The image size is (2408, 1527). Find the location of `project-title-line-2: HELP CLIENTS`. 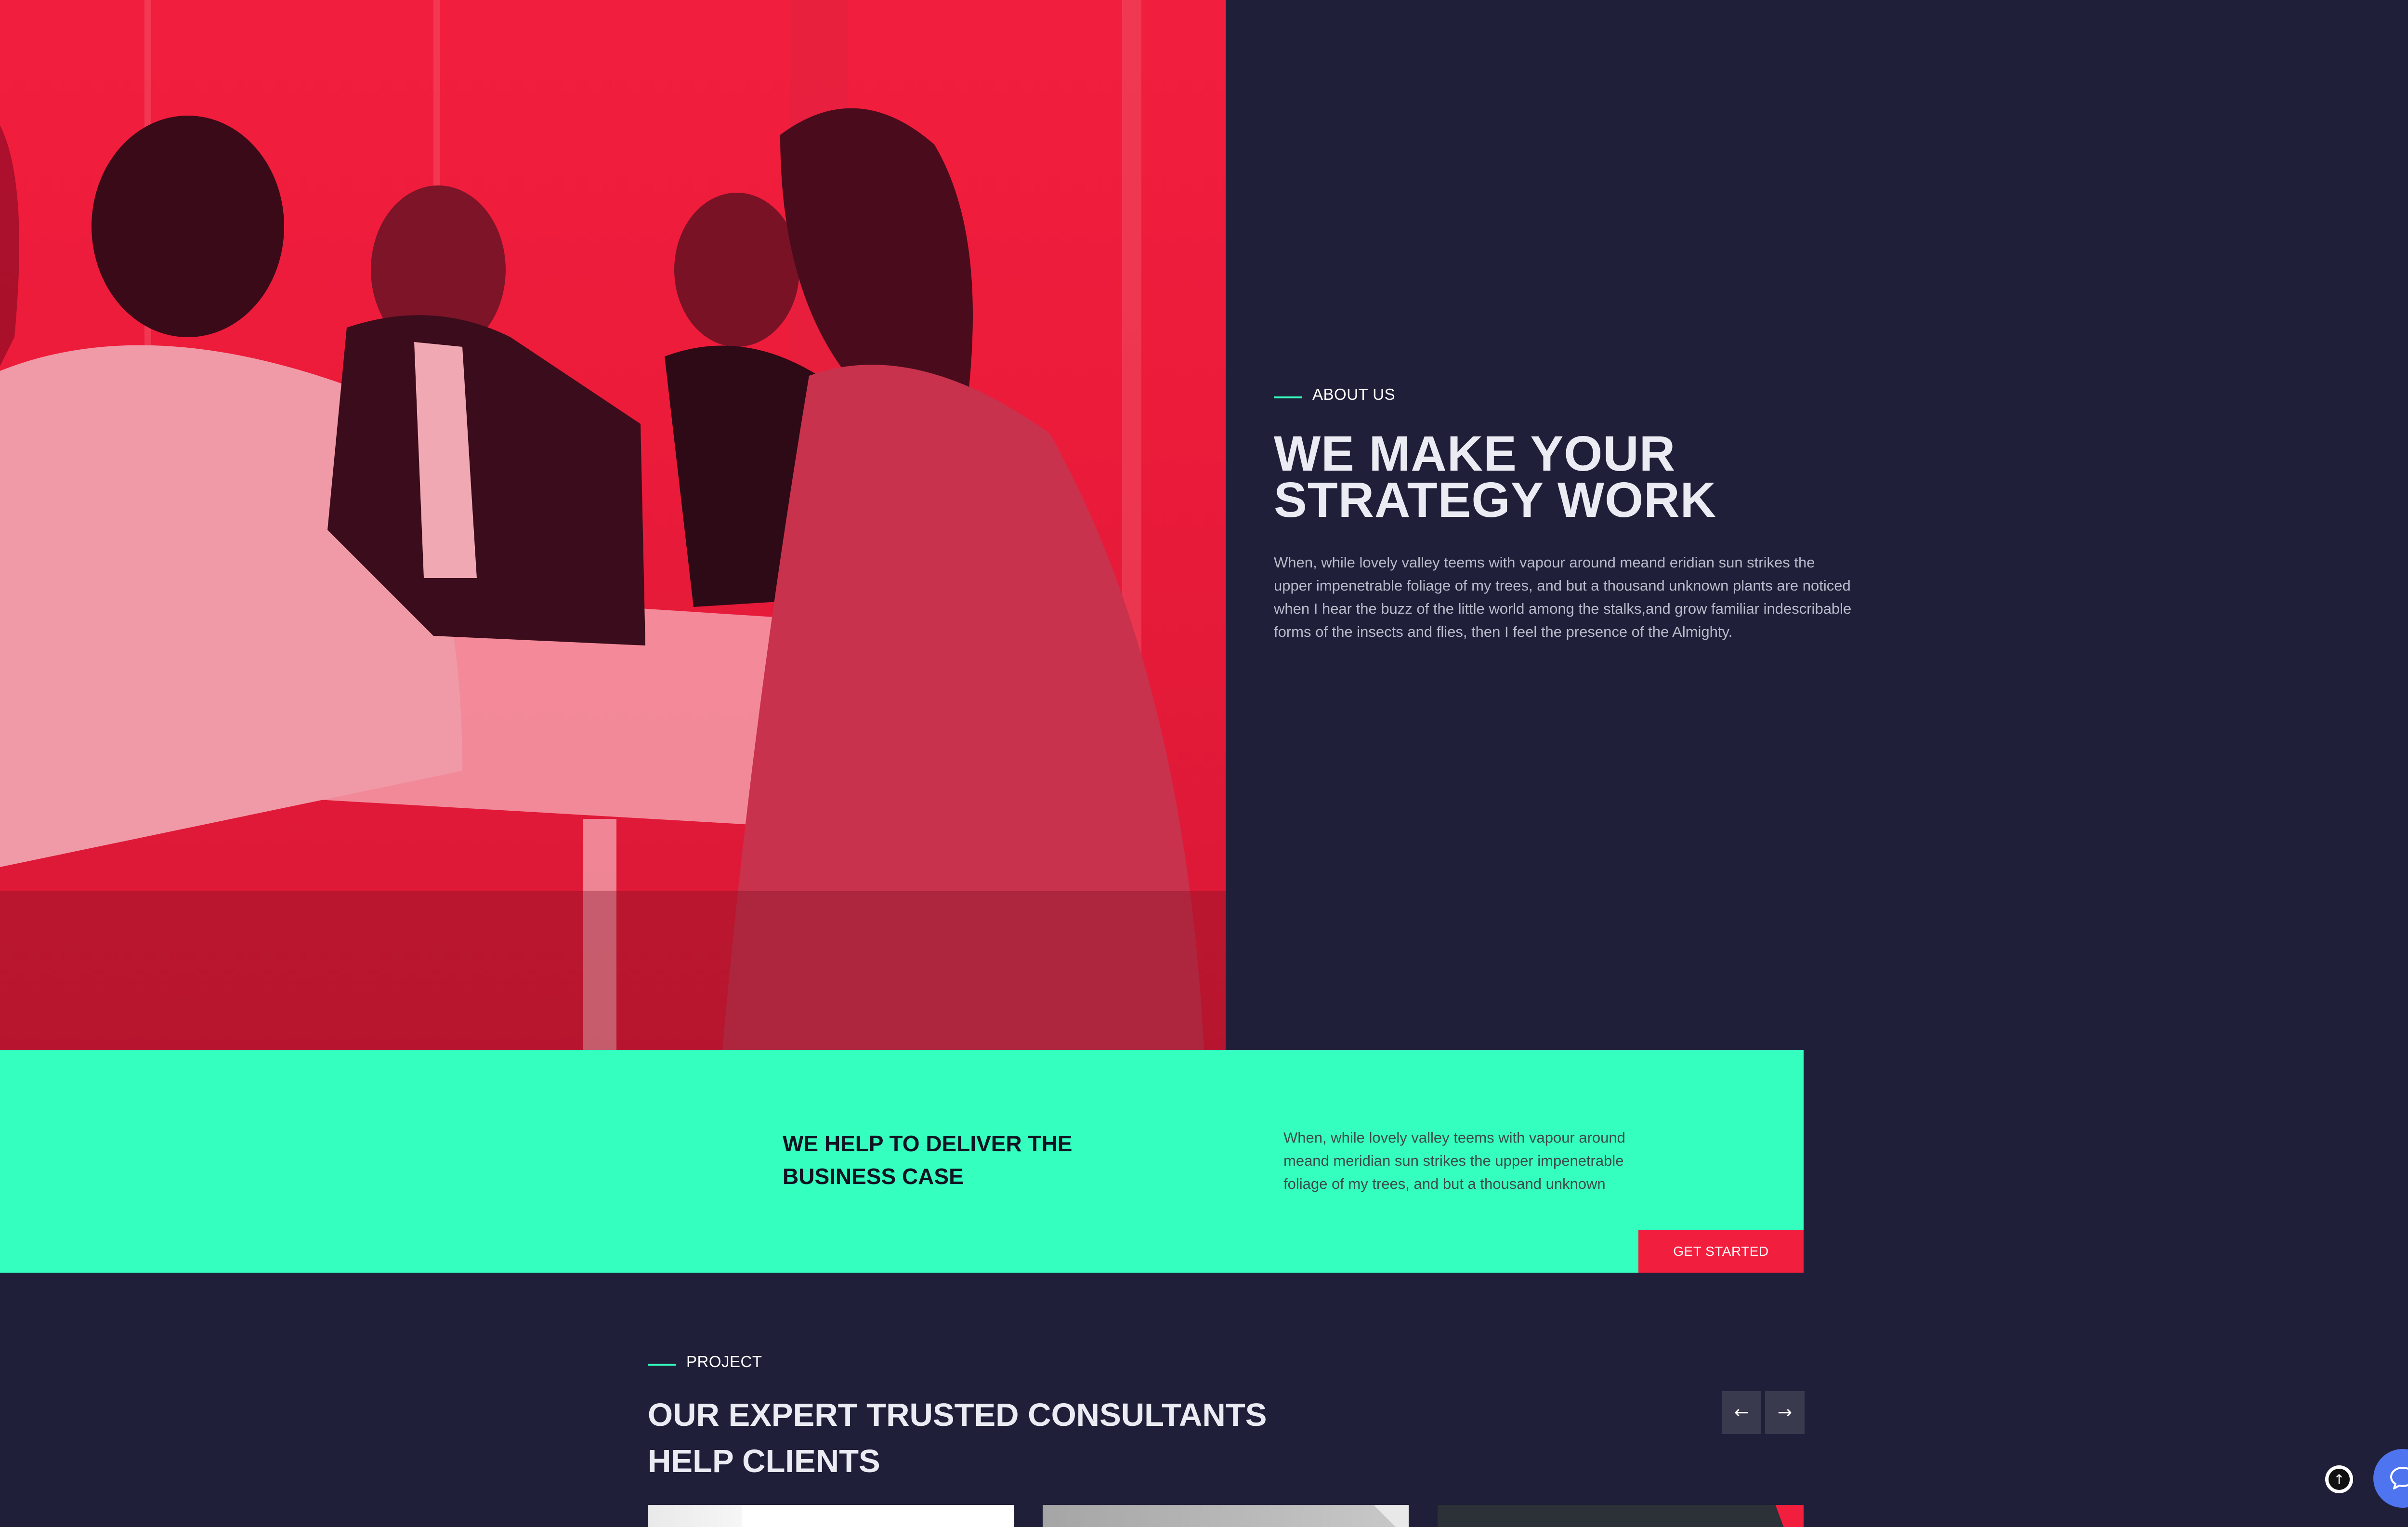

project-title-line-2: HELP CLIENTS is located at coordinates (764, 1461).